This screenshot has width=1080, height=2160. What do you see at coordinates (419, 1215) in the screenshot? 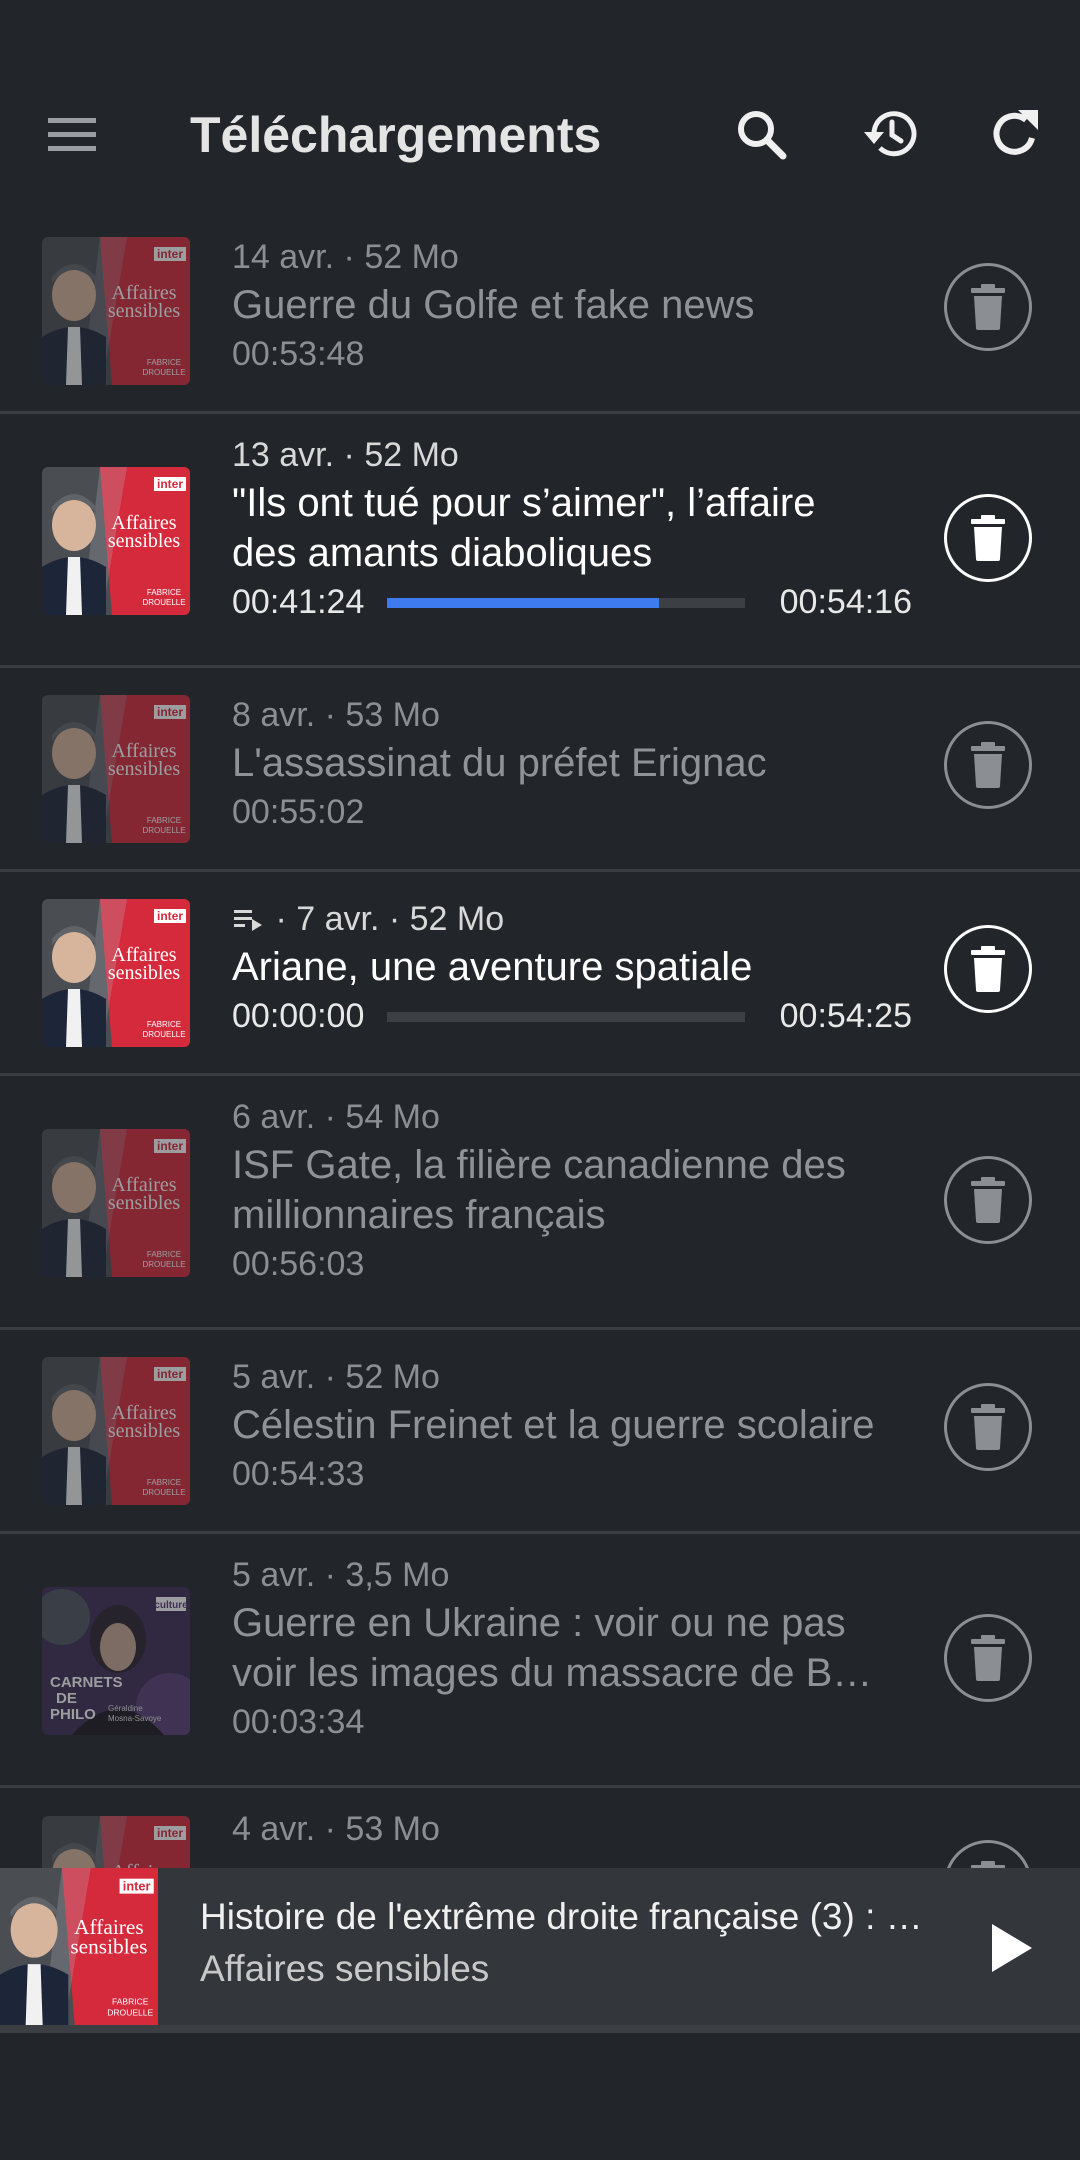
I see `episode-title-line-2: millionnaires français` at bounding box center [419, 1215].